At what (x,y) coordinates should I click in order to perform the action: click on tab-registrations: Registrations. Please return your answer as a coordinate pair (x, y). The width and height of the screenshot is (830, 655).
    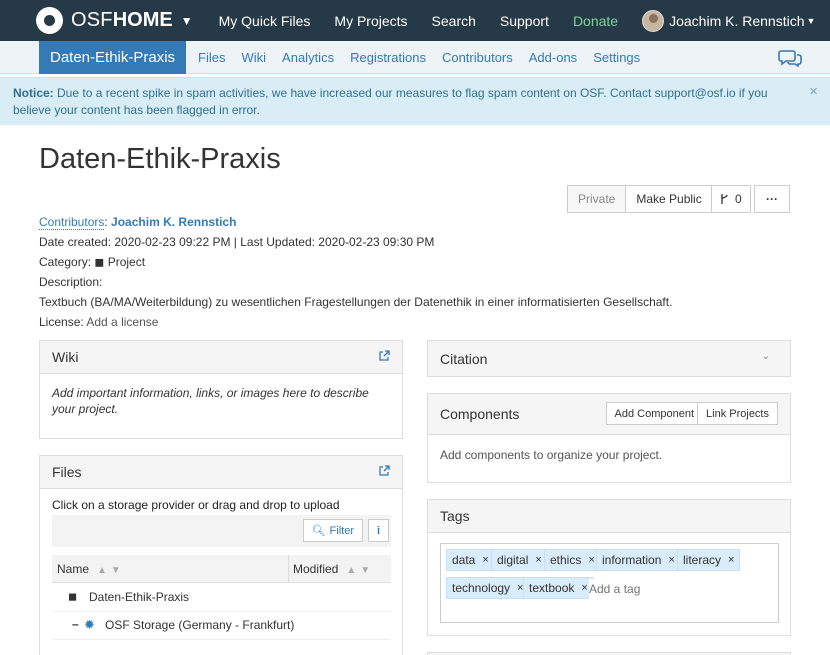
    Looking at the image, I should click on (388, 57).